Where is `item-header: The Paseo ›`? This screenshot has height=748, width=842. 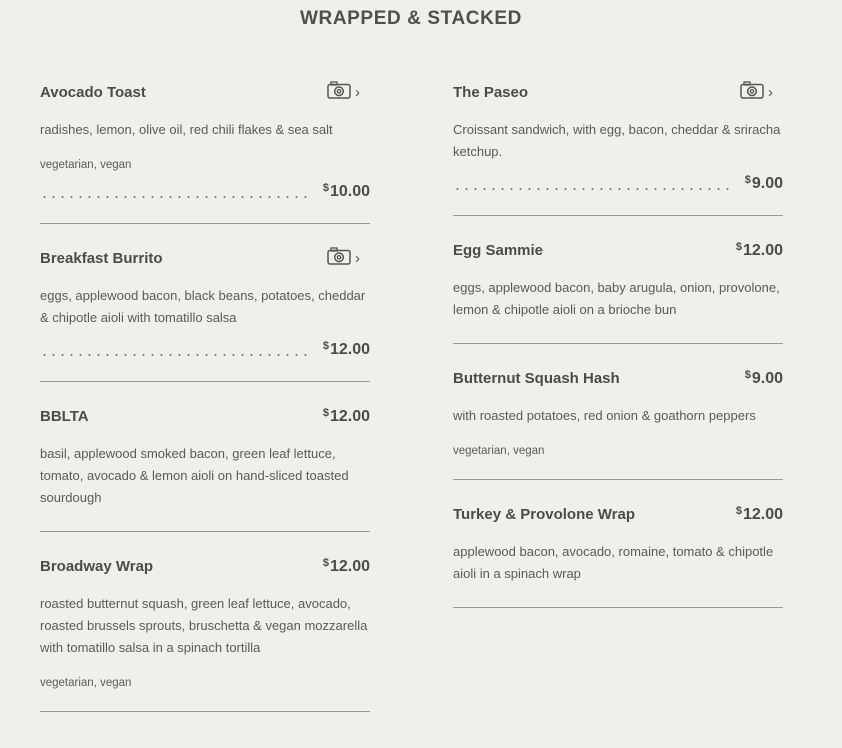 item-header: The Paseo › is located at coordinates (618, 92).